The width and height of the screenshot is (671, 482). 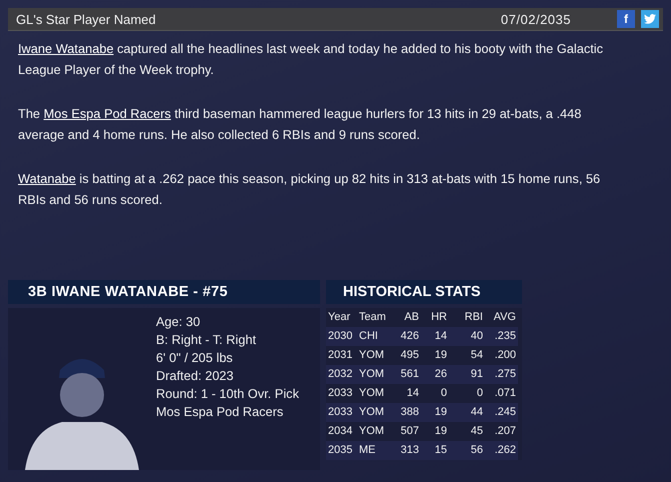 What do you see at coordinates (341, 336) in the screenshot?
I see `table-cell: 2030` at bounding box center [341, 336].